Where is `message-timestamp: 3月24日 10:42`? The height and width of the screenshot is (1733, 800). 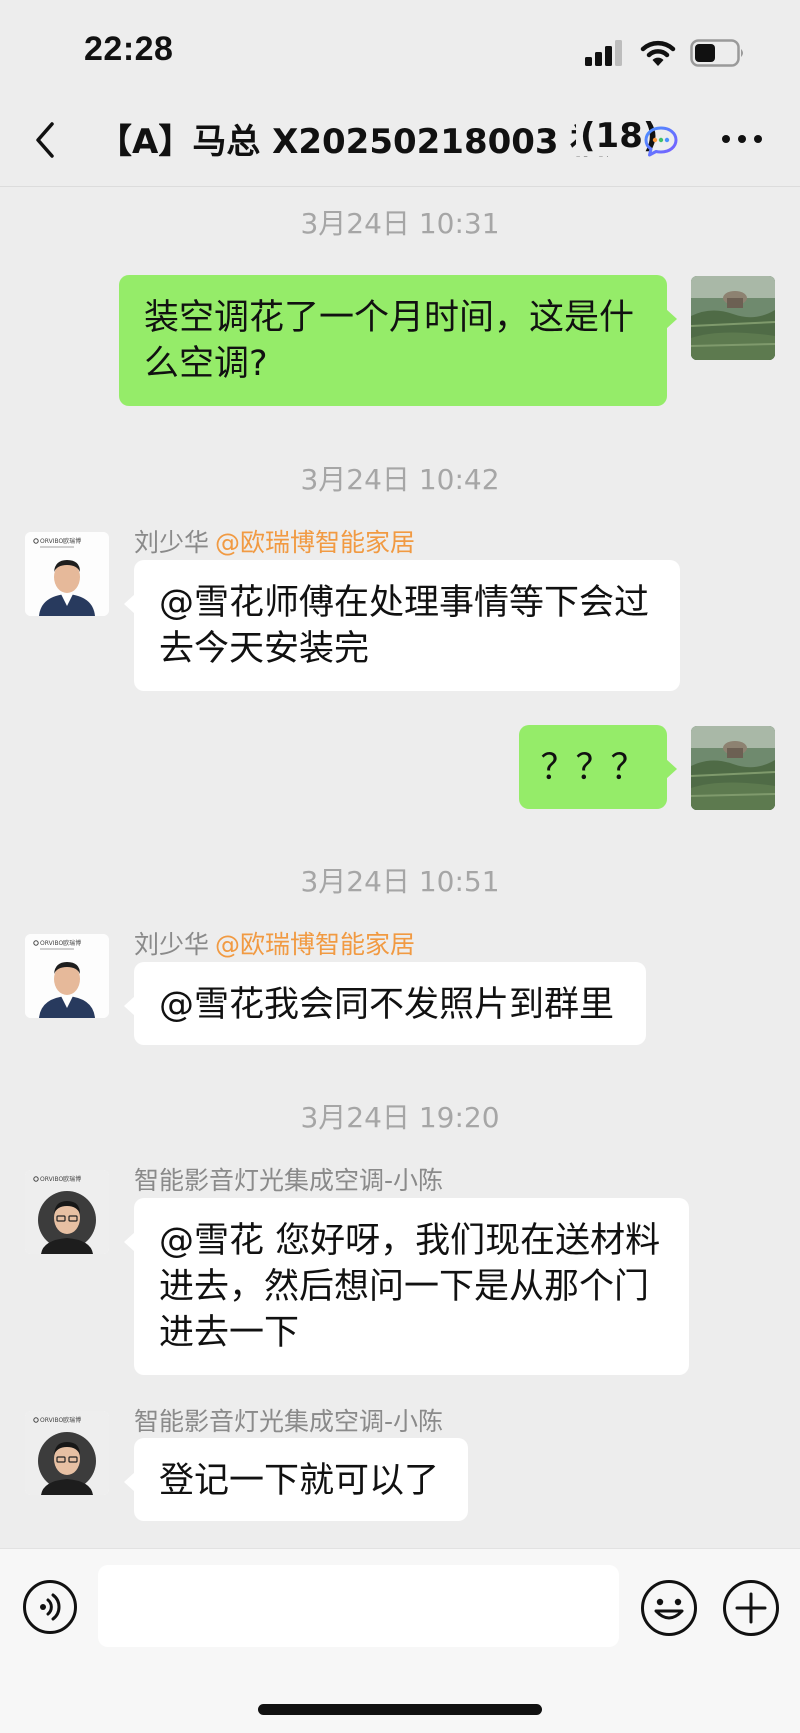
message-timestamp: 3月24日 10:42 is located at coordinates (400, 479).